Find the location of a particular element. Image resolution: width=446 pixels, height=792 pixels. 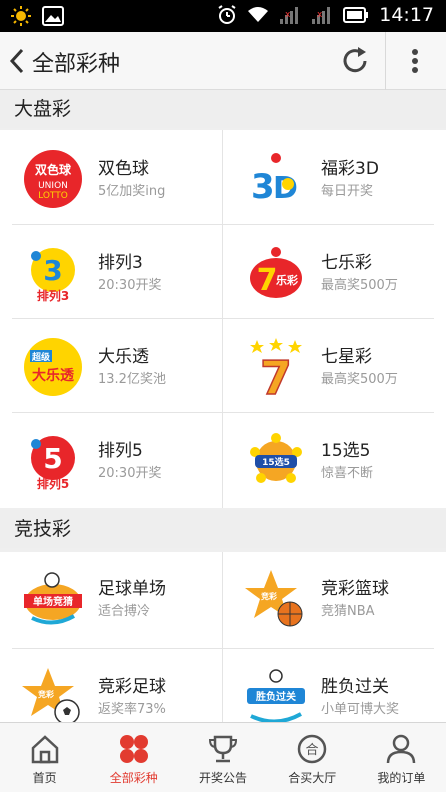

lottery-subtitle: 返奖率73% is located at coordinates (132, 709).